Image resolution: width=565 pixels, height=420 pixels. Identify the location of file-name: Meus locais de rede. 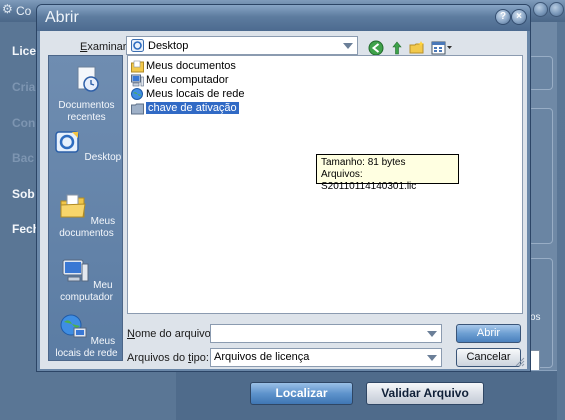
(195, 94).